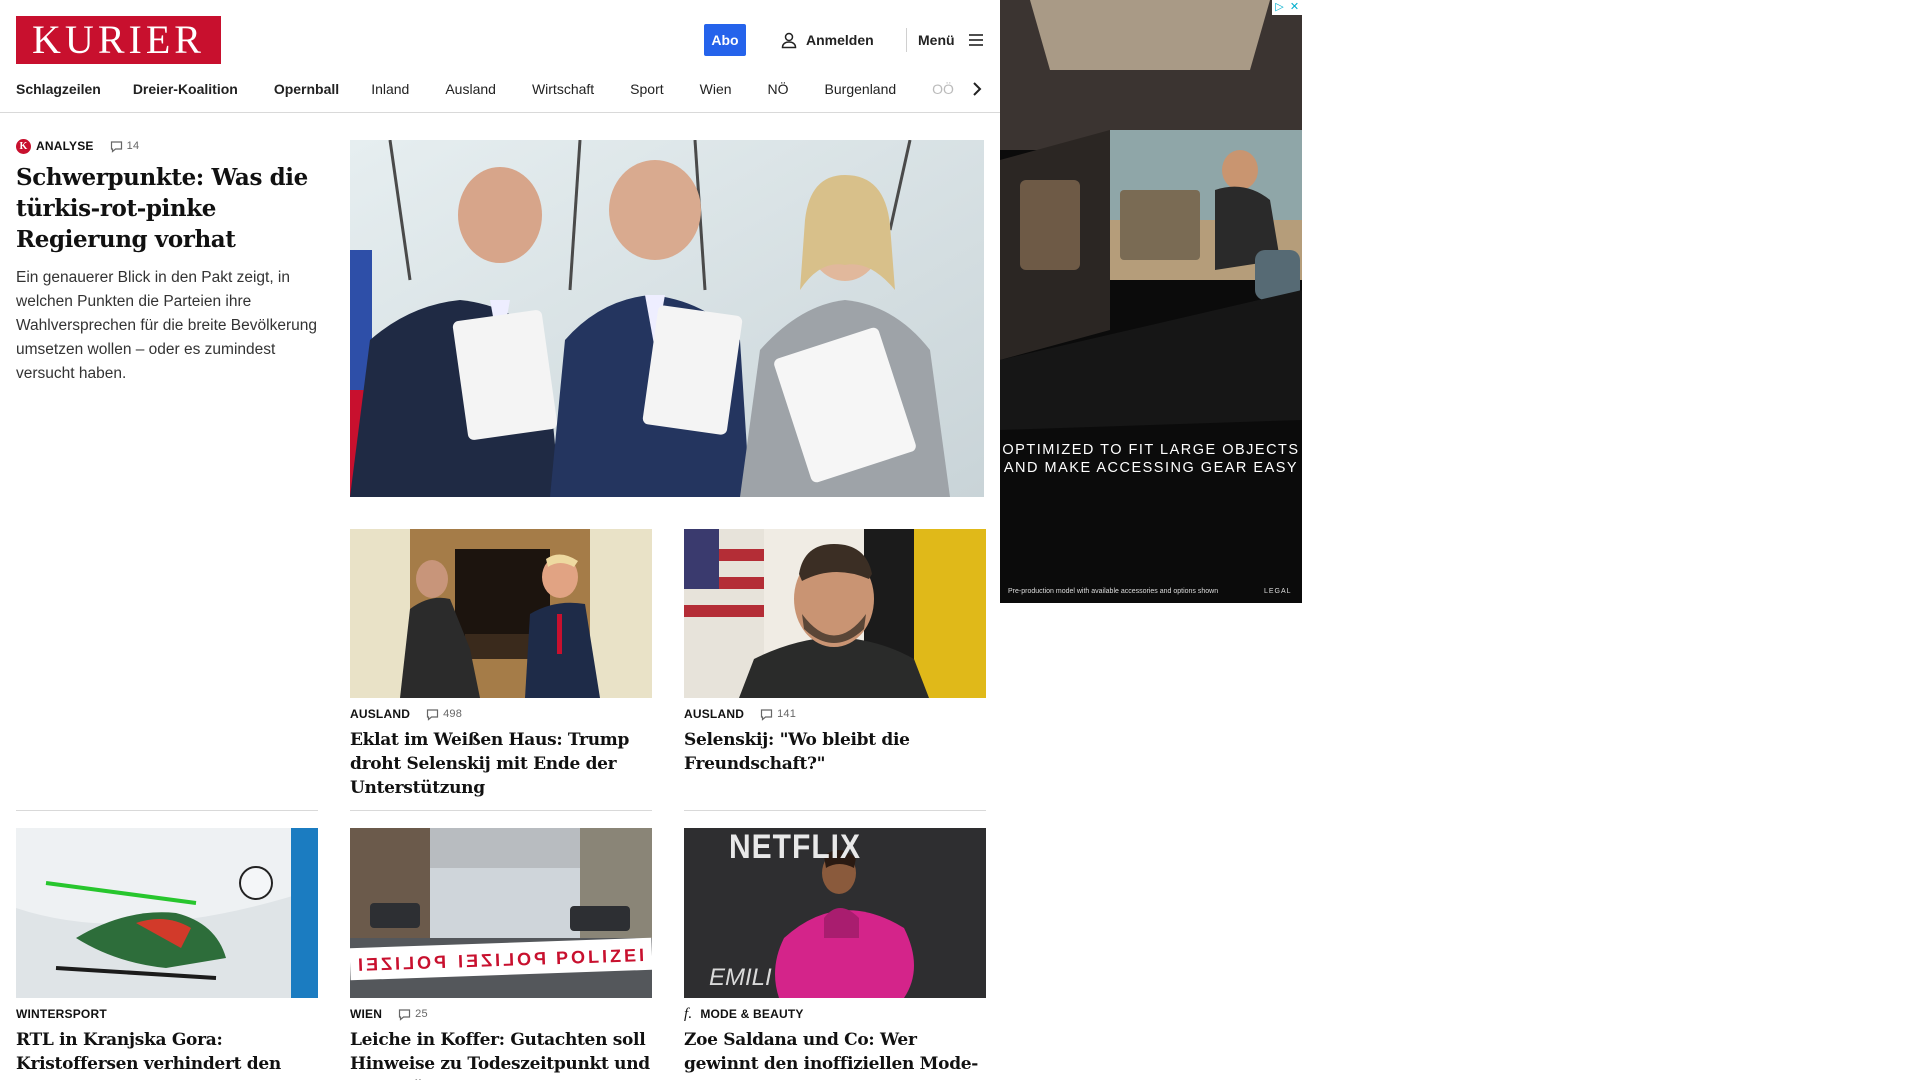  Describe the element at coordinates (725, 40) in the screenshot. I see `abo-button: Abo` at that location.